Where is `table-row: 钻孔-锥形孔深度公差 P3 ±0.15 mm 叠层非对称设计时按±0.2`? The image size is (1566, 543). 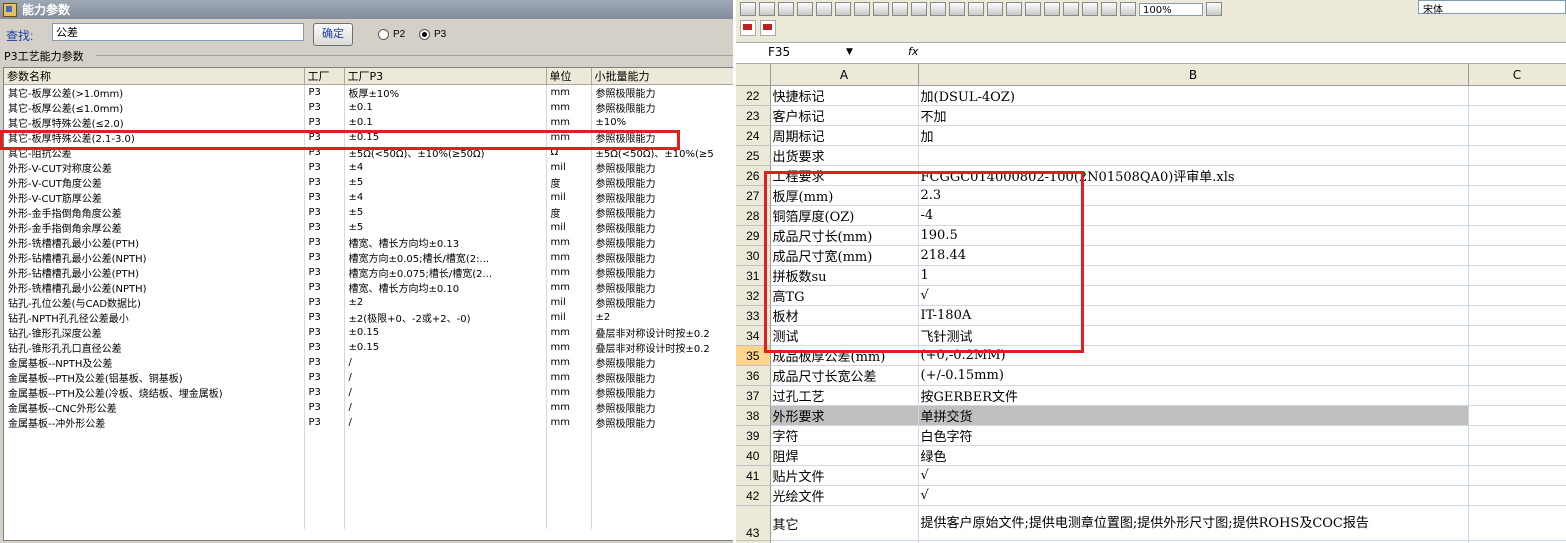
table-row: 钻孔-锥形孔深度公差 P3 ±0.15 mm 叠层非对称设计时按±0.2 is located at coordinates (368, 332).